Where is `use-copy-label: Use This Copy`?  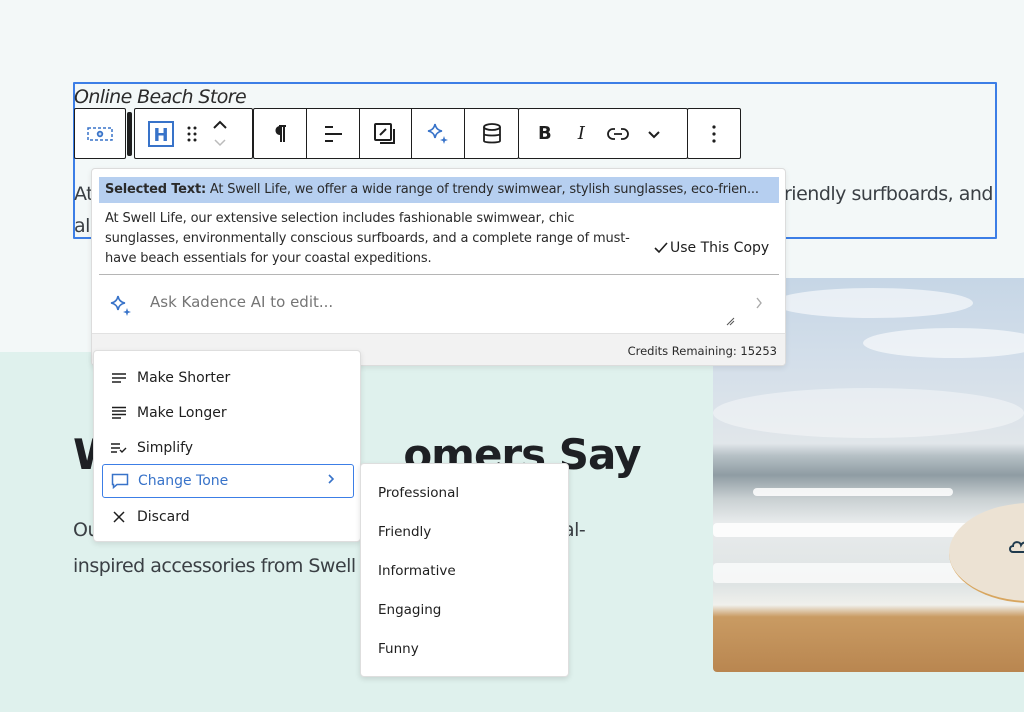
use-copy-label: Use This Copy is located at coordinates (720, 248).